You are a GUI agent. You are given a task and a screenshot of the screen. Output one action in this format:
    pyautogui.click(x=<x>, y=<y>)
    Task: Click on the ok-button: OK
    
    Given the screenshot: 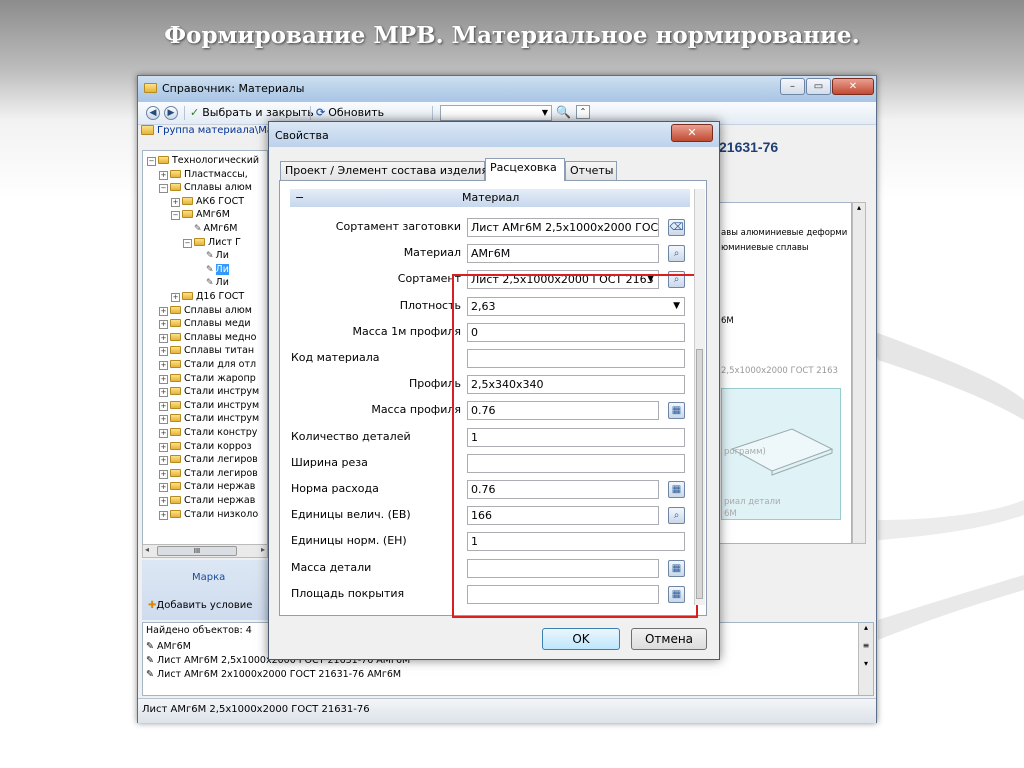 What is the action you would take?
    pyautogui.click(x=581, y=639)
    